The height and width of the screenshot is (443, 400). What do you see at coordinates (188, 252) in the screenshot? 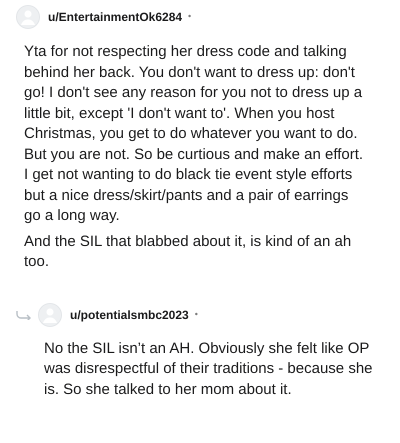
I see `comment-text: And the SIL that blabbed about it, is kind of an ah too.` at bounding box center [188, 252].